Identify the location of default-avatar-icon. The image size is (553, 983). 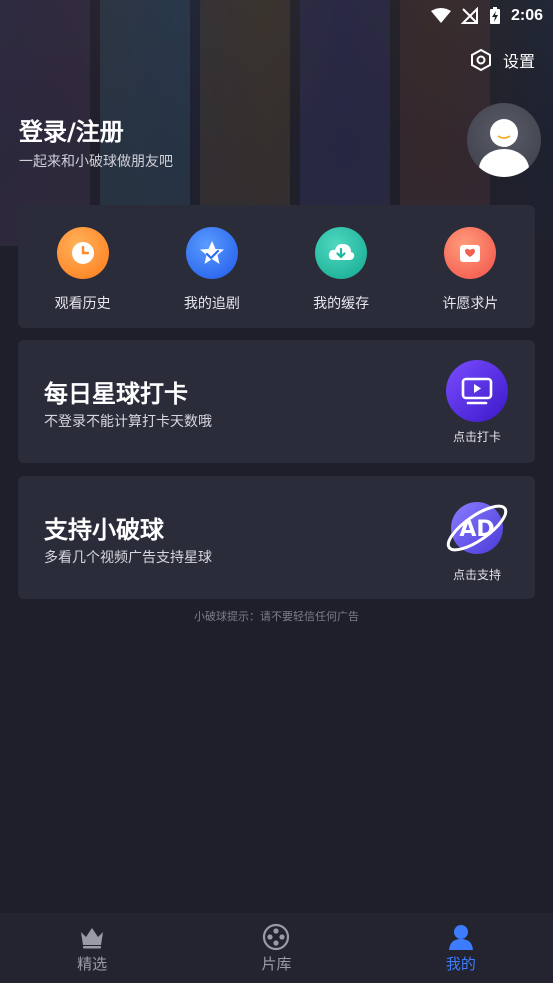
(504, 148).